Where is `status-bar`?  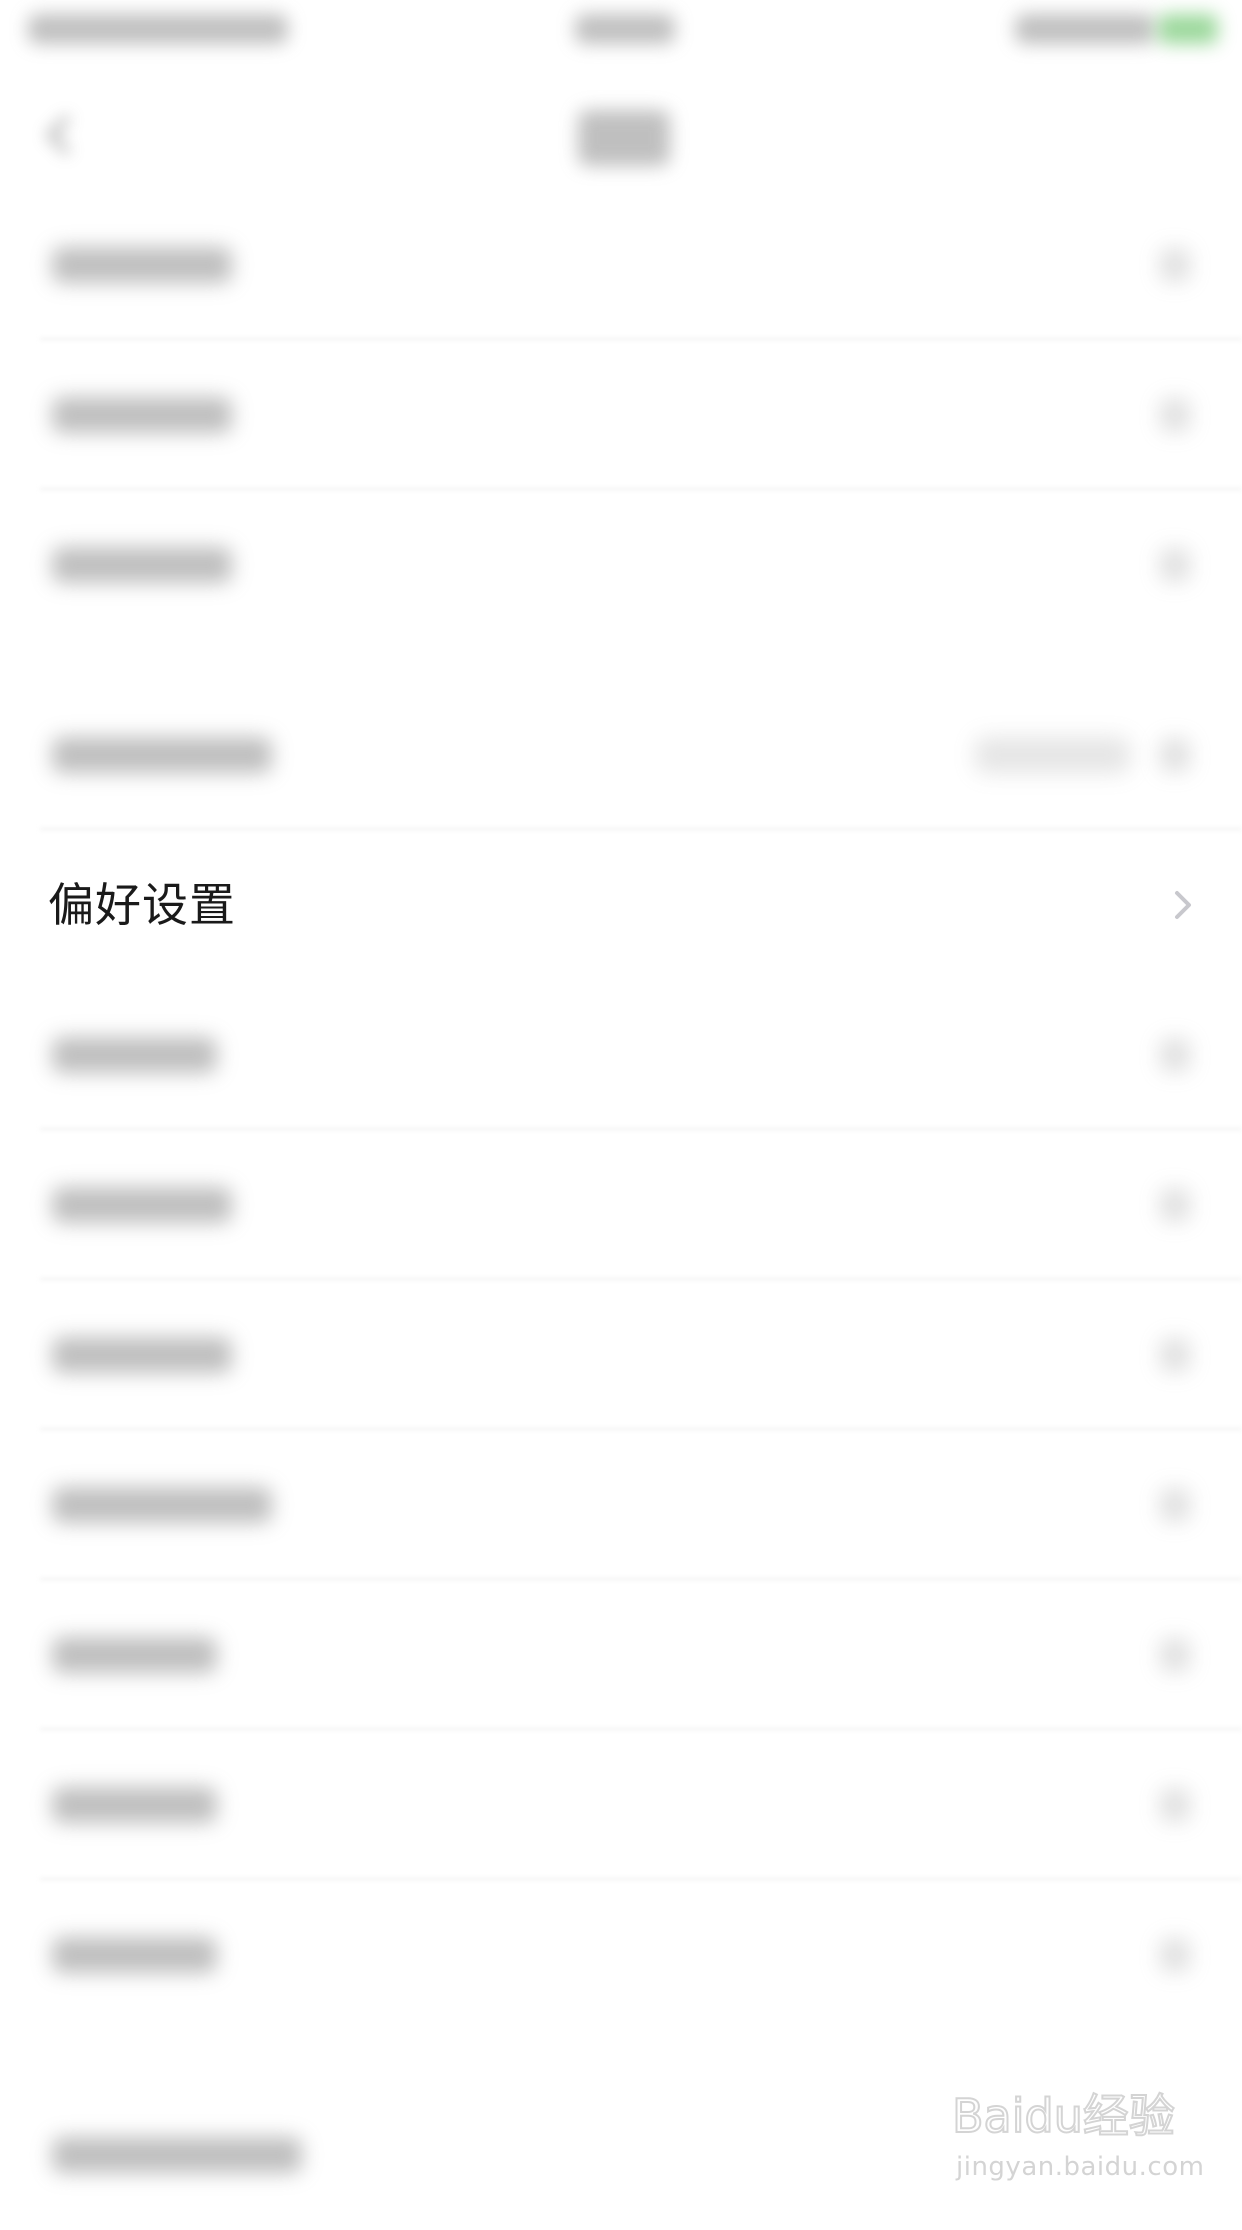 status-bar is located at coordinates (621, 30).